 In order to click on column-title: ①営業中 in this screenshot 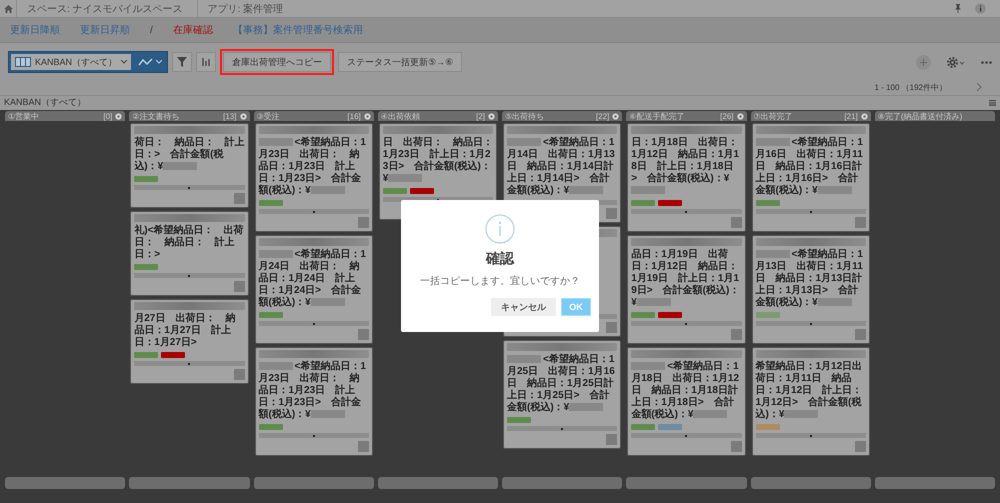, I will do `click(24, 116)`.